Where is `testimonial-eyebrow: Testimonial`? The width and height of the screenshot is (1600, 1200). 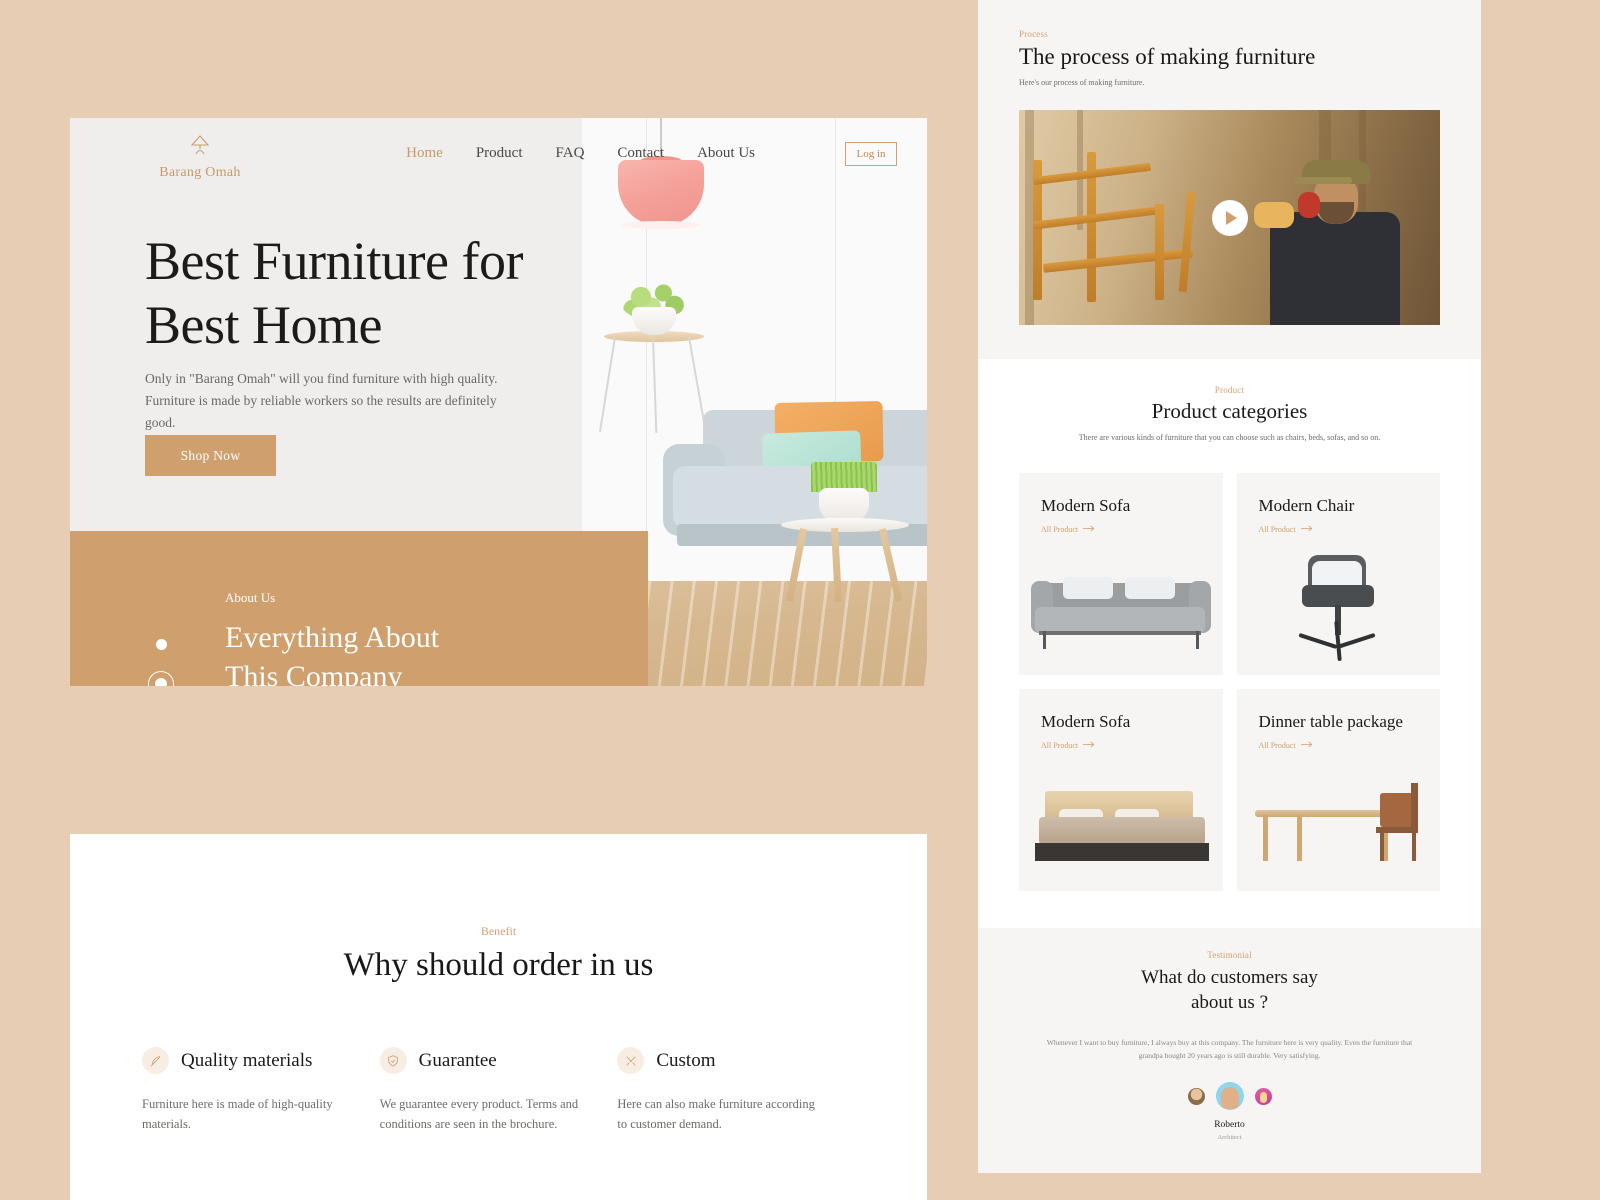 testimonial-eyebrow: Testimonial is located at coordinates (1229, 955).